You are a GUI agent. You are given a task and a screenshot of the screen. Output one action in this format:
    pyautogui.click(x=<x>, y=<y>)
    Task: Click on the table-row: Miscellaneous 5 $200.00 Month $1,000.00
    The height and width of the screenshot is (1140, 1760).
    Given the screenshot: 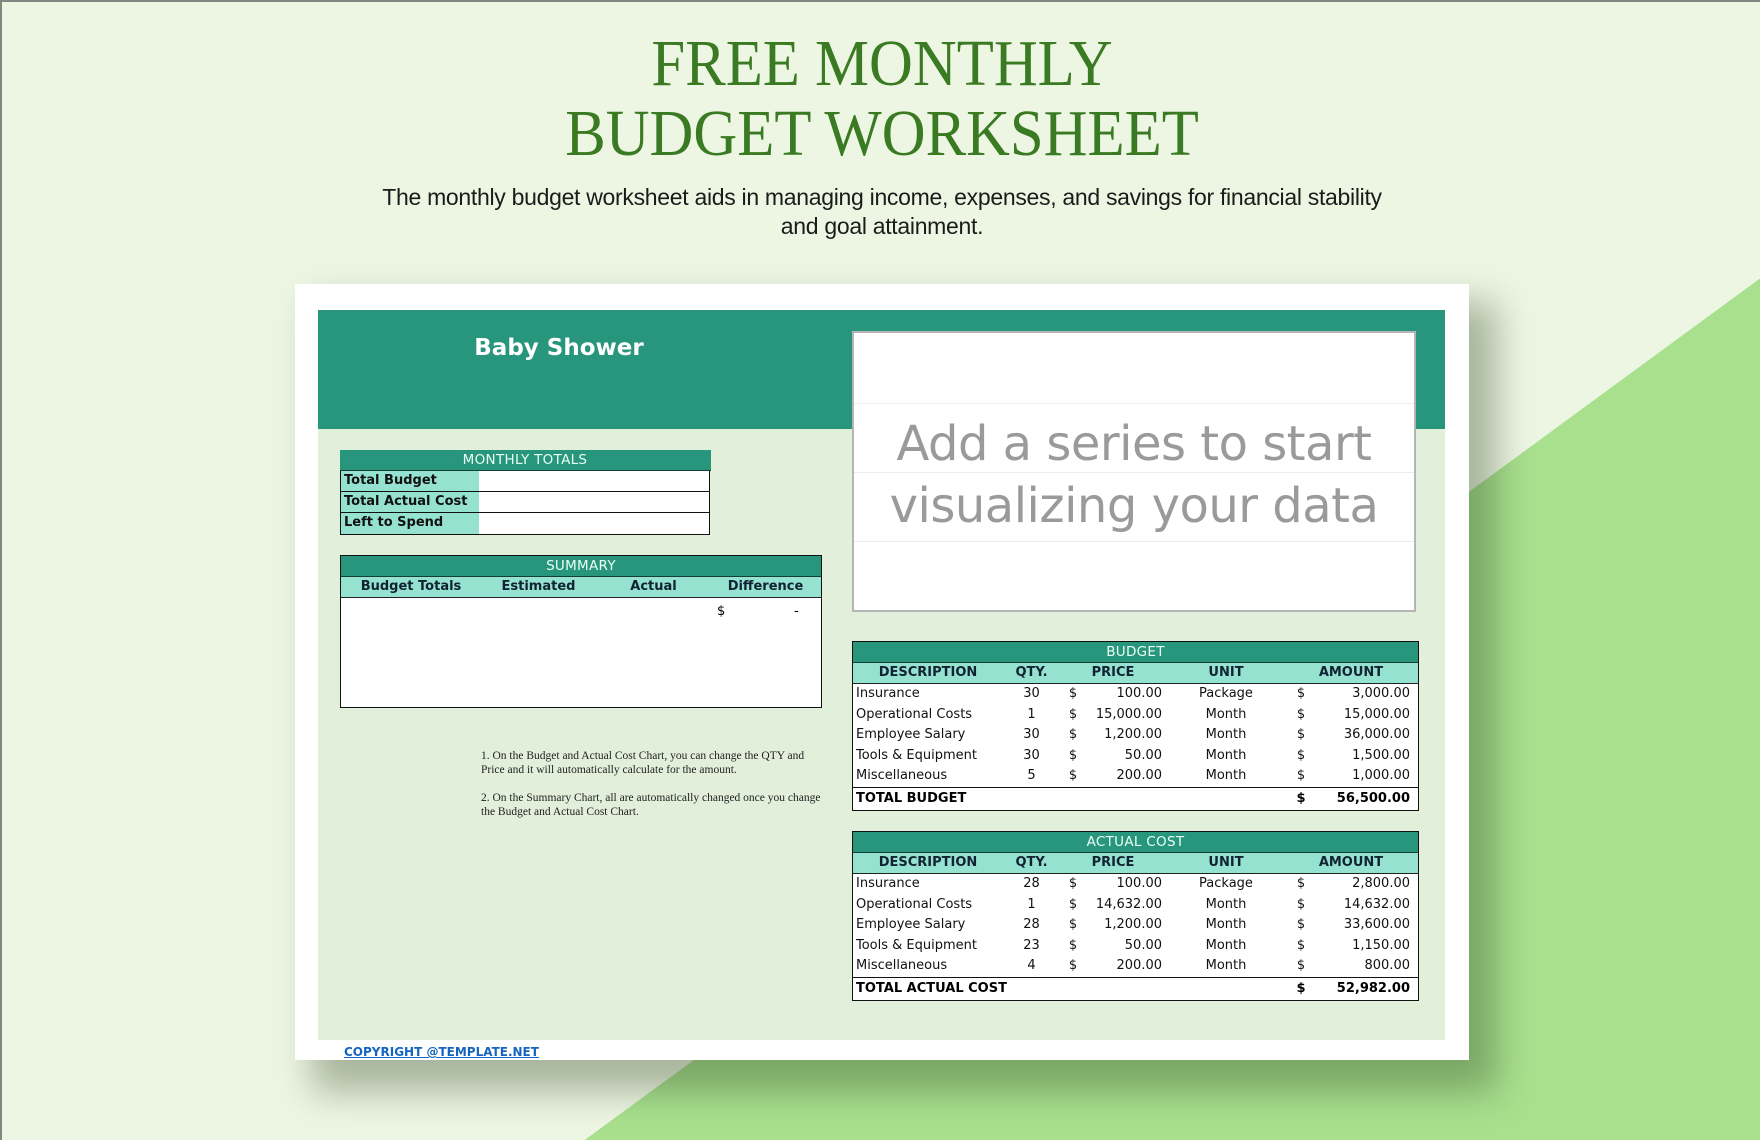 What is the action you would take?
    pyautogui.click(x=1135, y=776)
    